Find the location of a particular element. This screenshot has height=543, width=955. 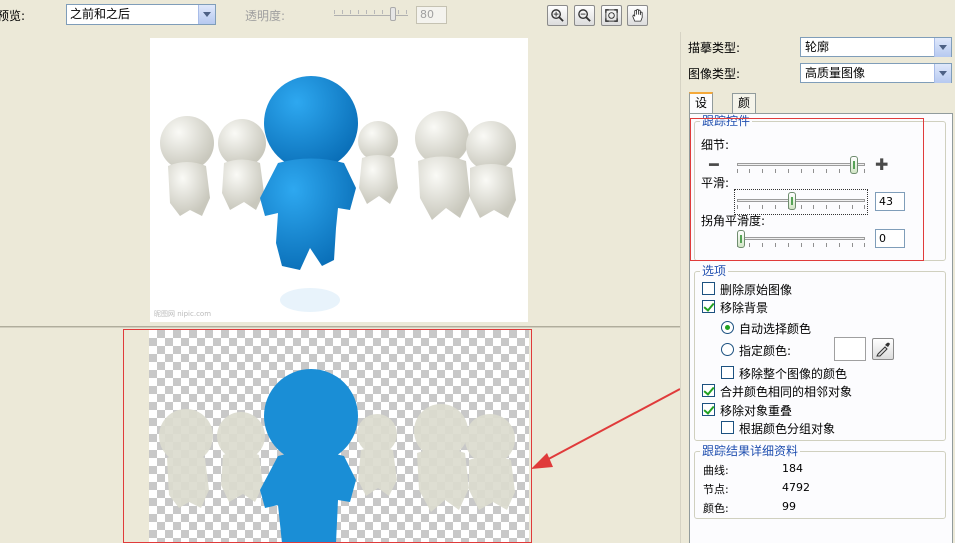

delete-original-checkbox is located at coordinates (708, 288).